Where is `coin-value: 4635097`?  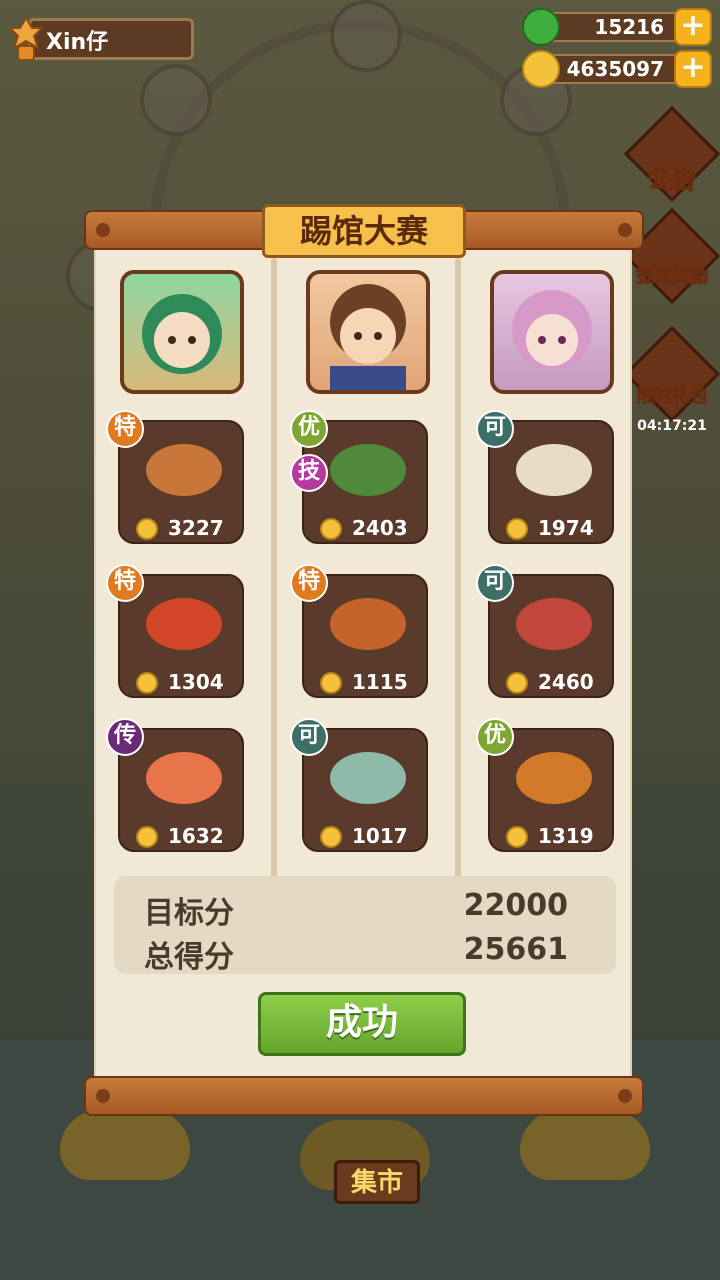 coin-value: 4635097 is located at coordinates (615, 69).